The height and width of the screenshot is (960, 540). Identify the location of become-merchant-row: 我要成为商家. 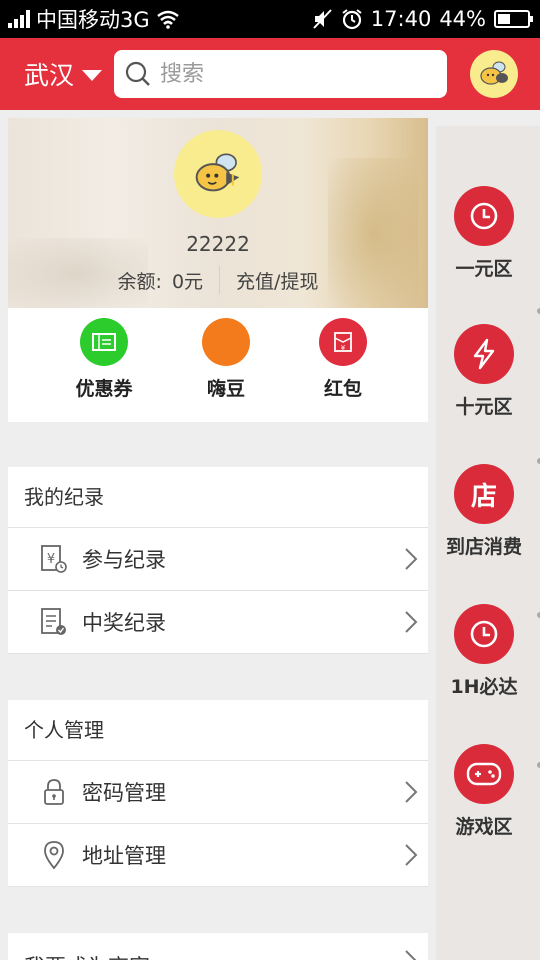
(218, 946).